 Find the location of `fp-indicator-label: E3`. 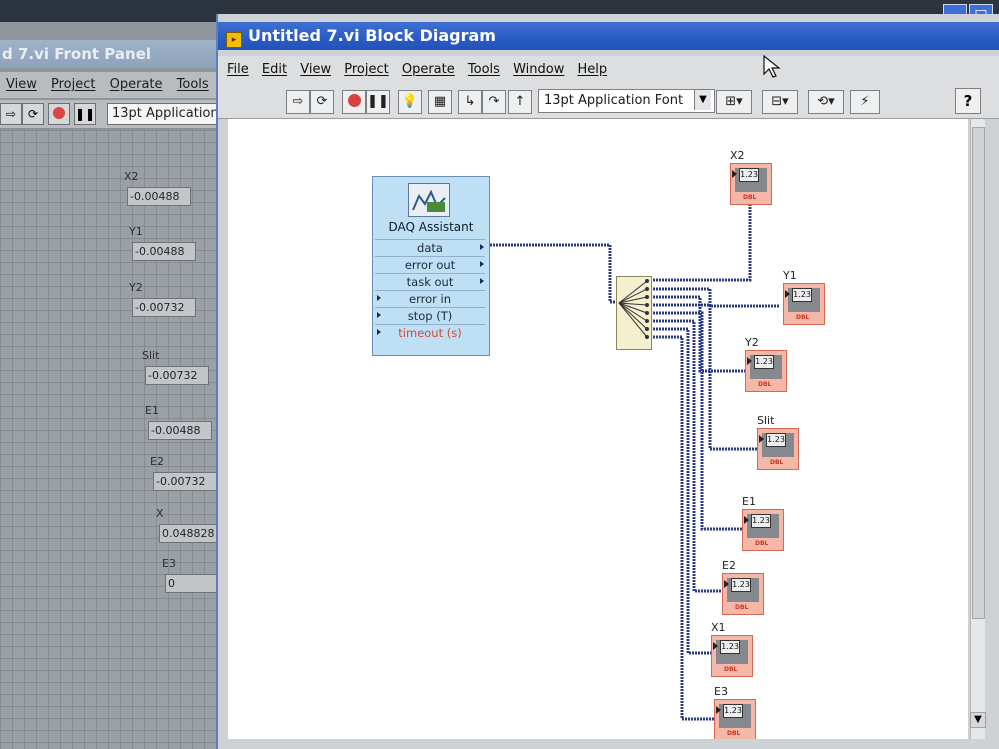

fp-indicator-label: E3 is located at coordinates (169, 563).